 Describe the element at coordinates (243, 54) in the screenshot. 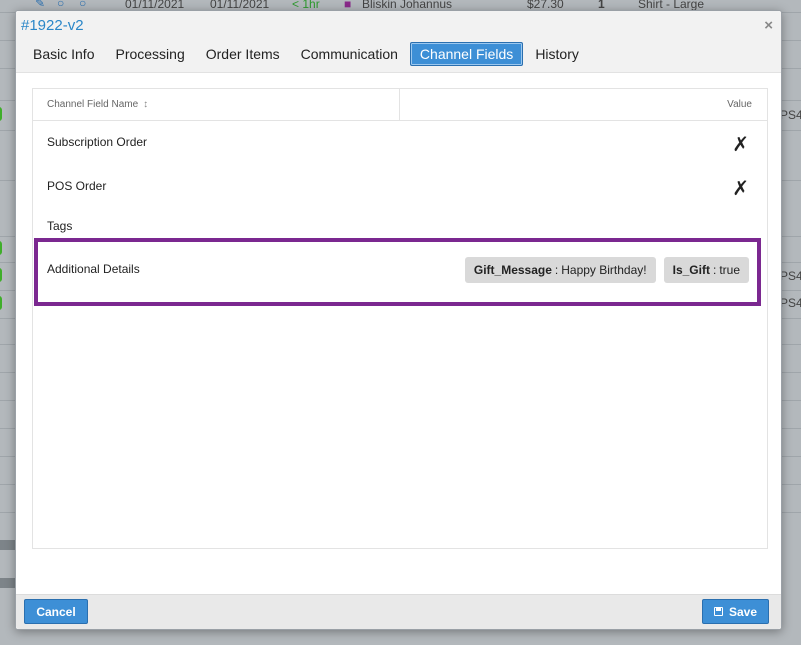

I see `tab-order-items: Order Items` at that location.